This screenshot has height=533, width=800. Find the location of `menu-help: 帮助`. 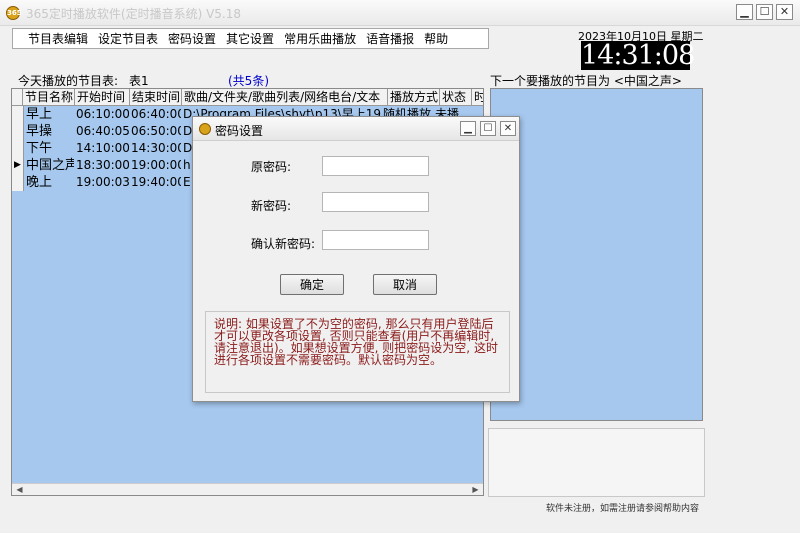

menu-help: 帮助 is located at coordinates (436, 38).